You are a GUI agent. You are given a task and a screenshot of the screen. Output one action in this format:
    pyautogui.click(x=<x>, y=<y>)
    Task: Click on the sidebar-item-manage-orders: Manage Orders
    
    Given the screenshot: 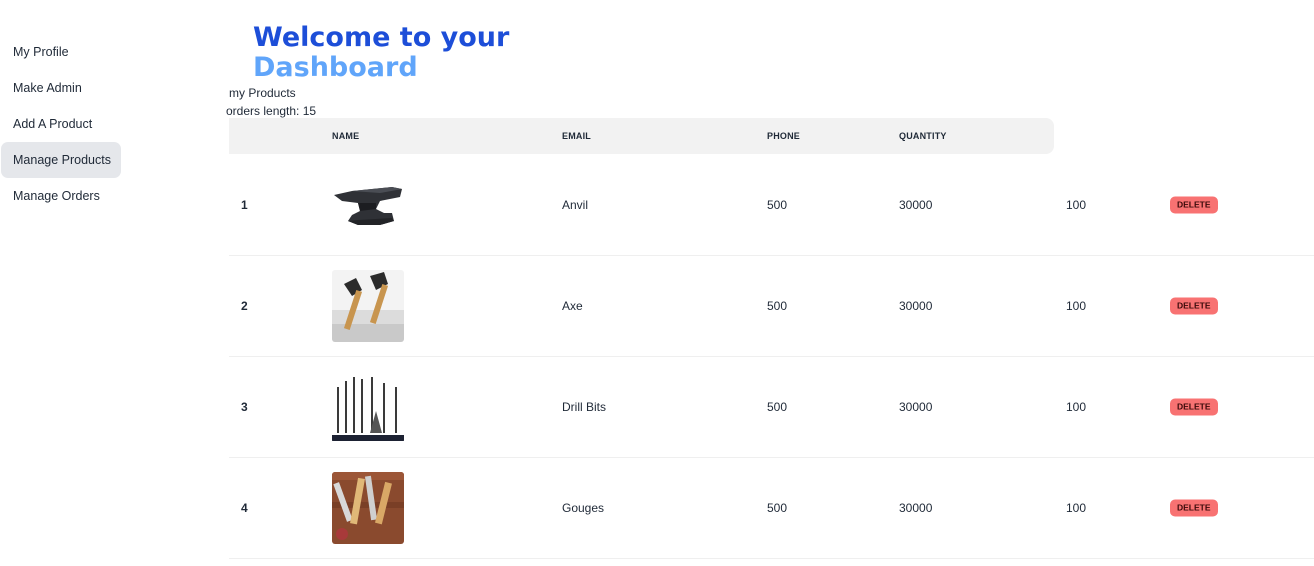 What is the action you would take?
    pyautogui.click(x=61, y=196)
    